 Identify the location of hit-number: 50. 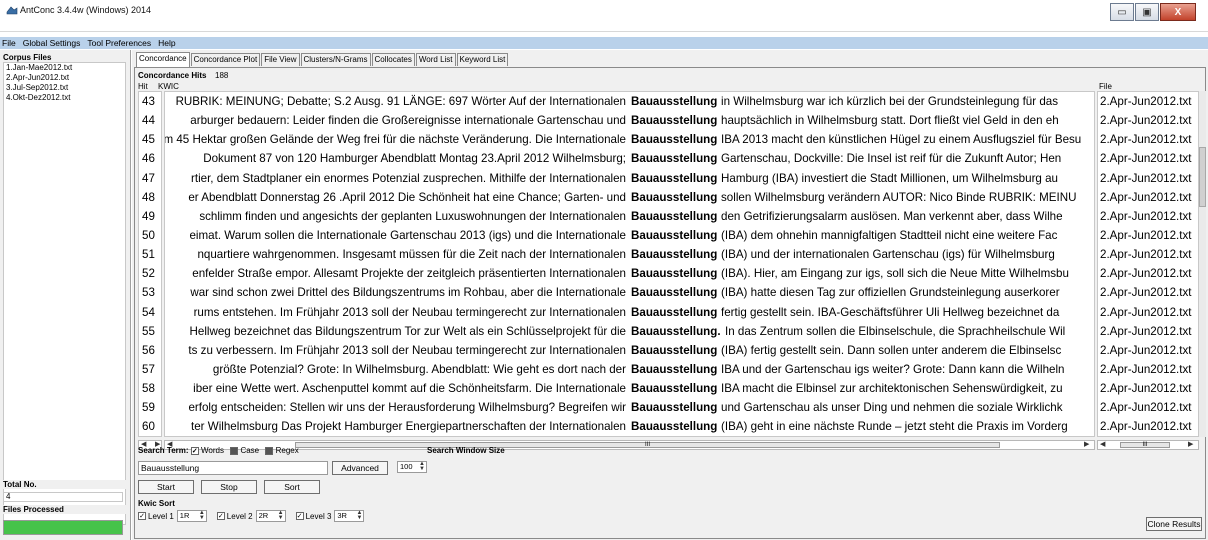
(150, 235).